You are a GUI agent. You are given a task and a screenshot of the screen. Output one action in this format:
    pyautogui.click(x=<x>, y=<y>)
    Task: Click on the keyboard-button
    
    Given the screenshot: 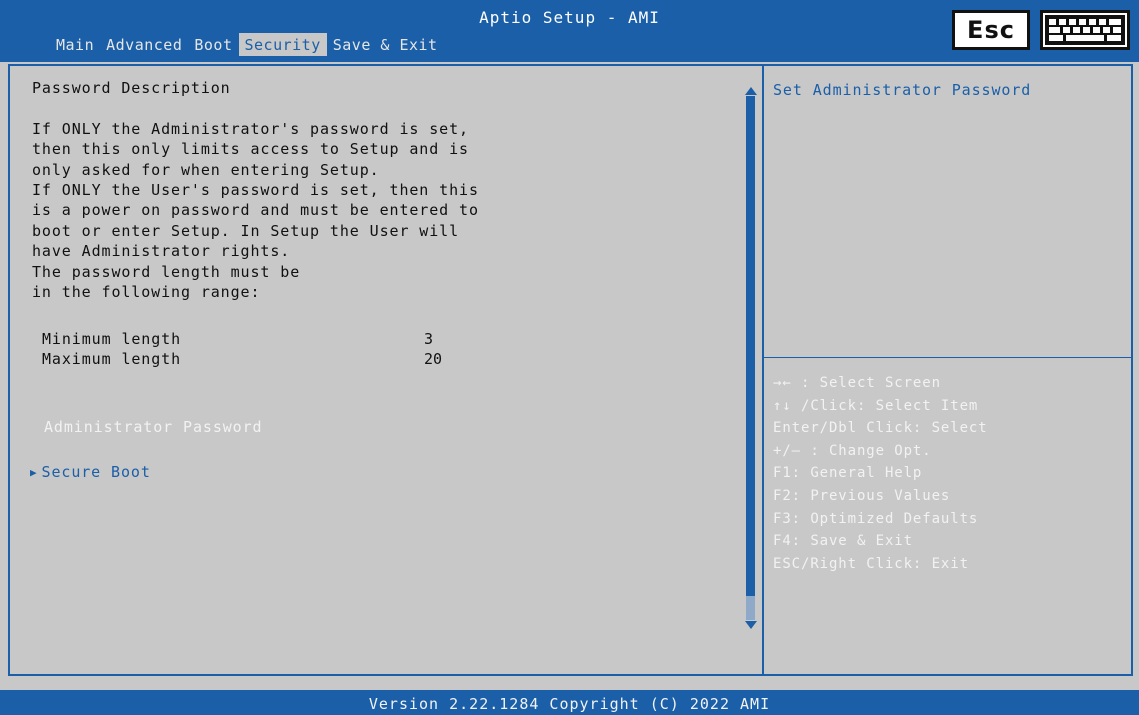 What is the action you would take?
    pyautogui.click(x=1085, y=30)
    